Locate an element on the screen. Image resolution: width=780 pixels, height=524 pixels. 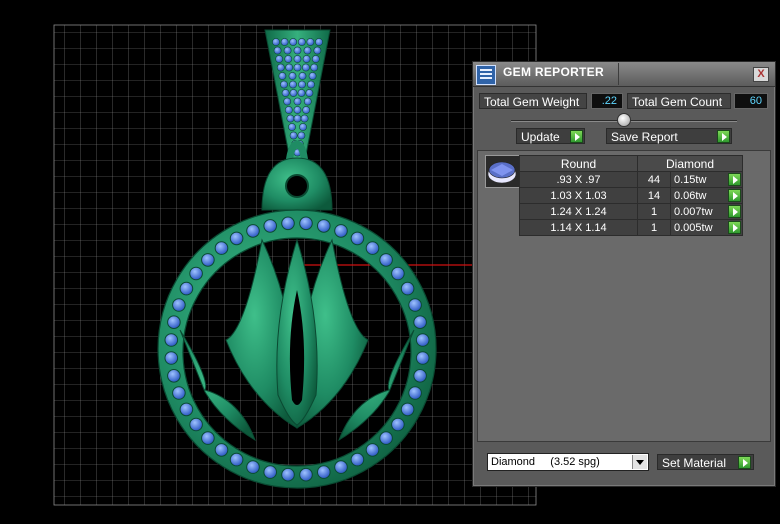
table-row: 1.14 X 1.14 1 0.005tw is located at coordinates (631, 227).